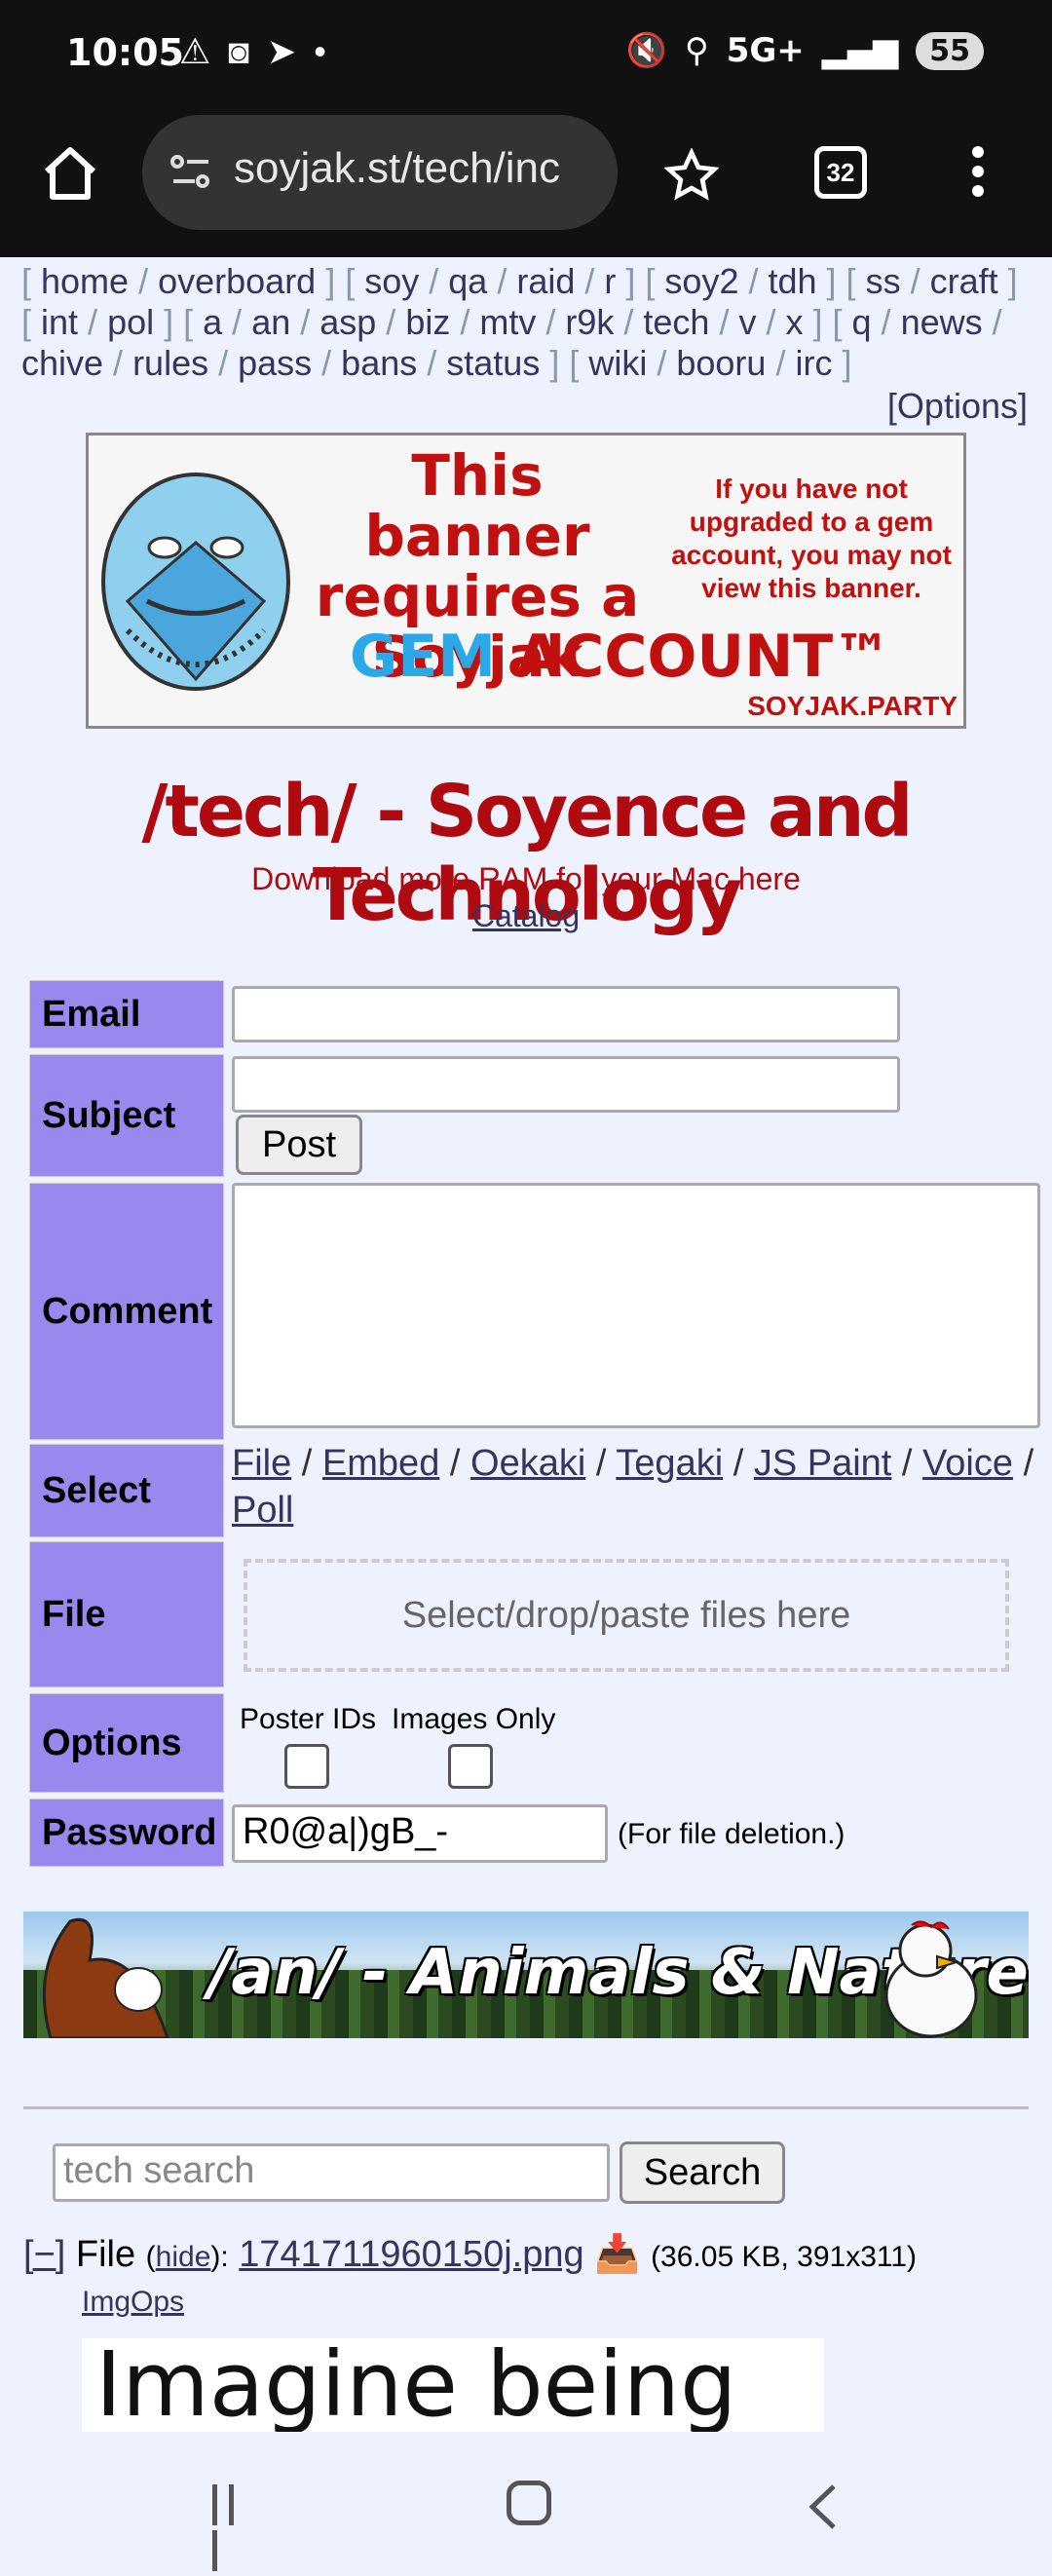 The image size is (1052, 2576). I want to click on recent-apps-icon, so click(234, 2527).